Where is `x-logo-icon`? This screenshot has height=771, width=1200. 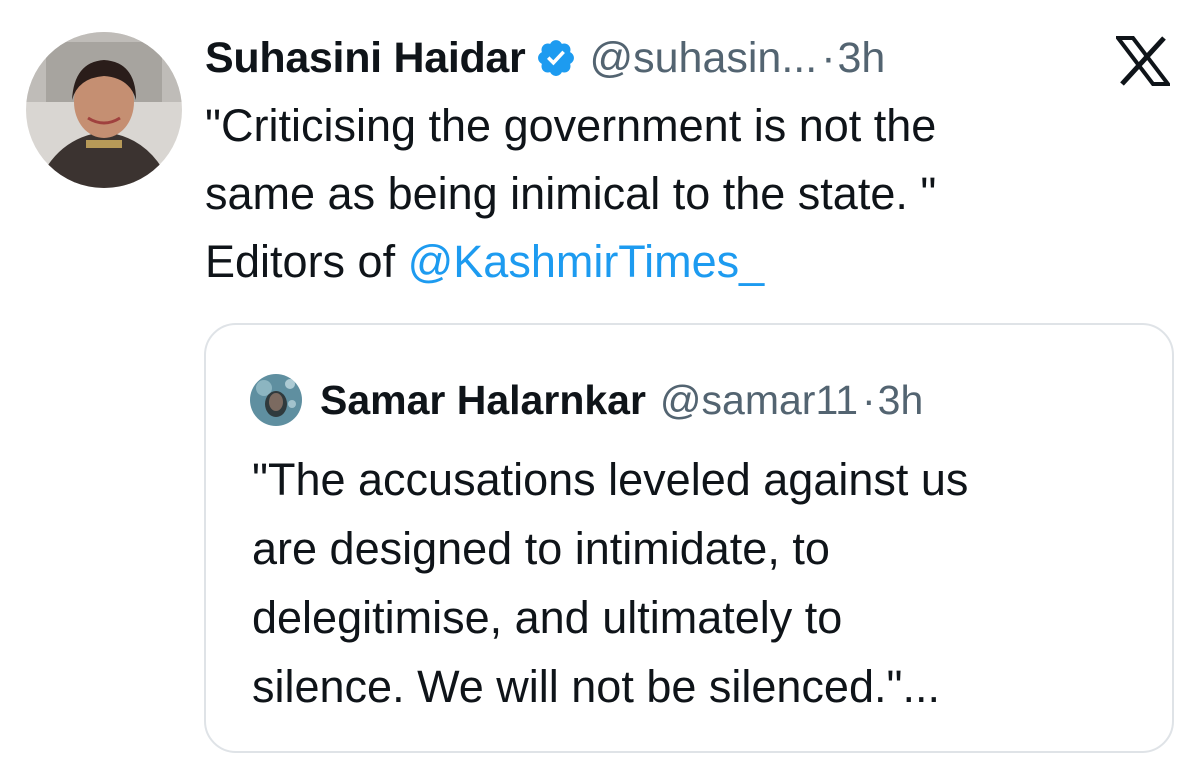 x-logo-icon is located at coordinates (1143, 61).